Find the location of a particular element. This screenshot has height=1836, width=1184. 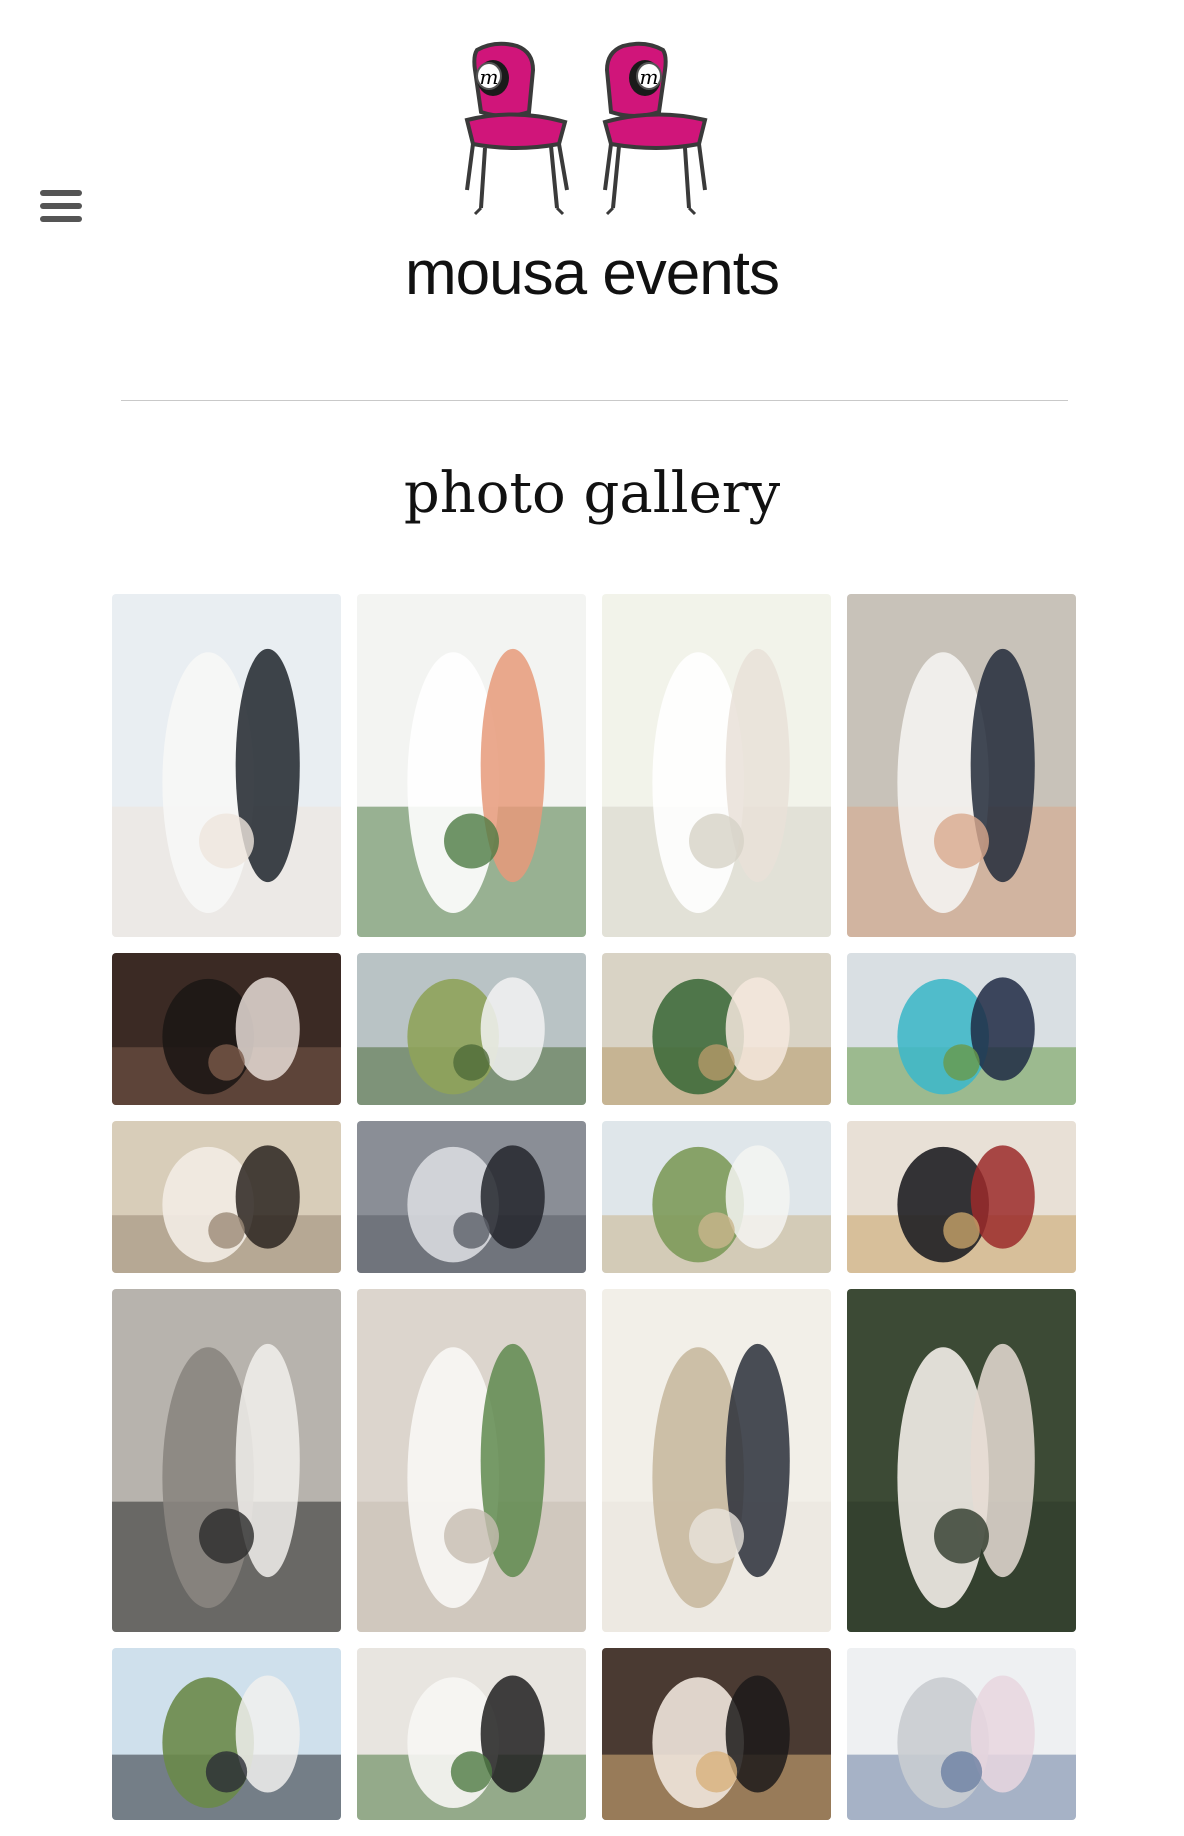

photo-chandelier-hall is located at coordinates (716, 1460).